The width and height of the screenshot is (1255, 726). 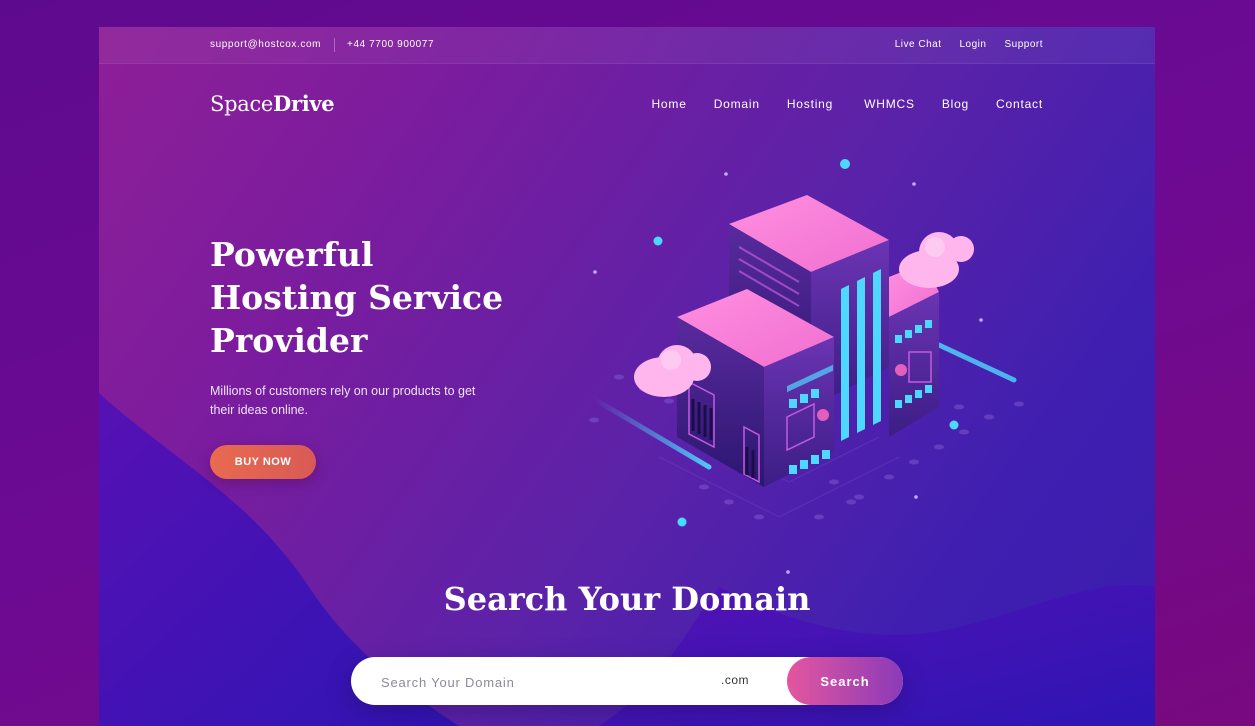 What do you see at coordinates (735, 680) in the screenshot?
I see `tld-select: .com` at bounding box center [735, 680].